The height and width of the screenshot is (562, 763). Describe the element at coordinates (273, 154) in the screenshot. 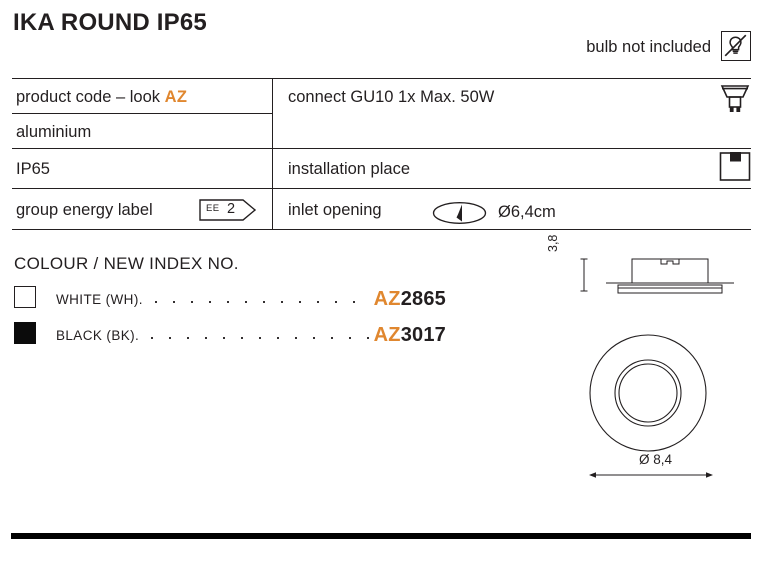

I see `table-column-divider` at that location.